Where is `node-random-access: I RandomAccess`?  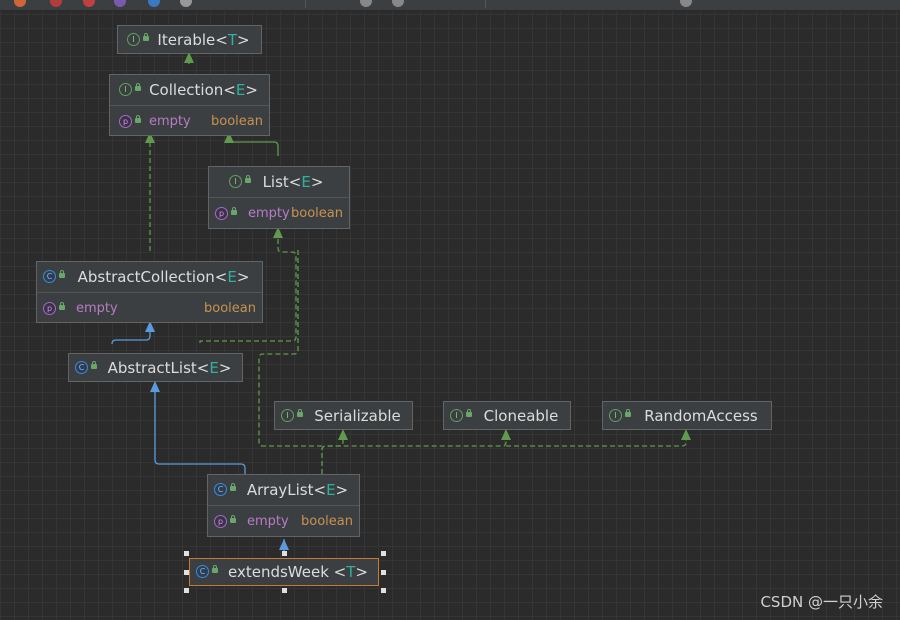
node-random-access: I RandomAccess is located at coordinates (687, 415).